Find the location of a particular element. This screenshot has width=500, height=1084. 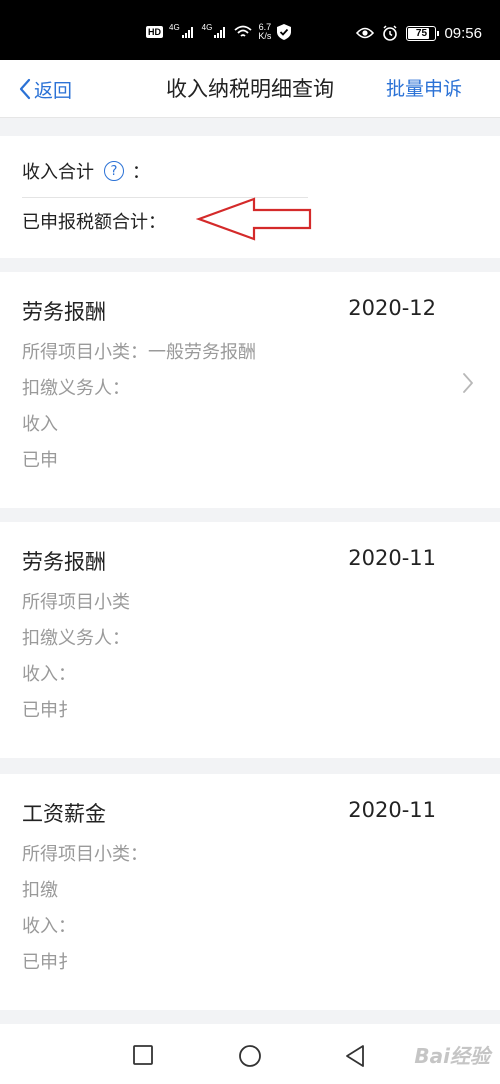

battery-icon: 75 is located at coordinates (423, 33).